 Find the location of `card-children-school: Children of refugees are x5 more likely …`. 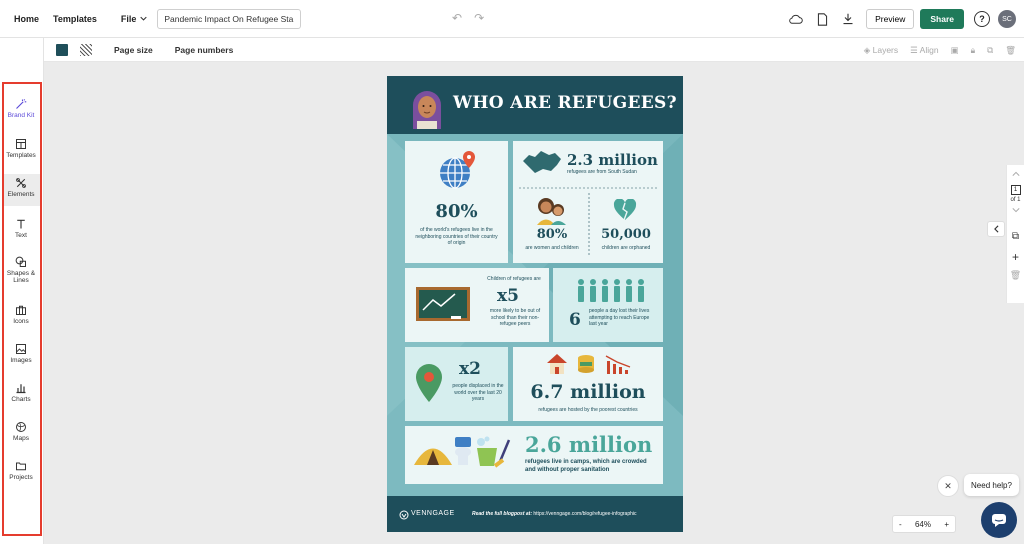

card-children-school: Children of refugees are x5 more likely … is located at coordinates (477, 305).